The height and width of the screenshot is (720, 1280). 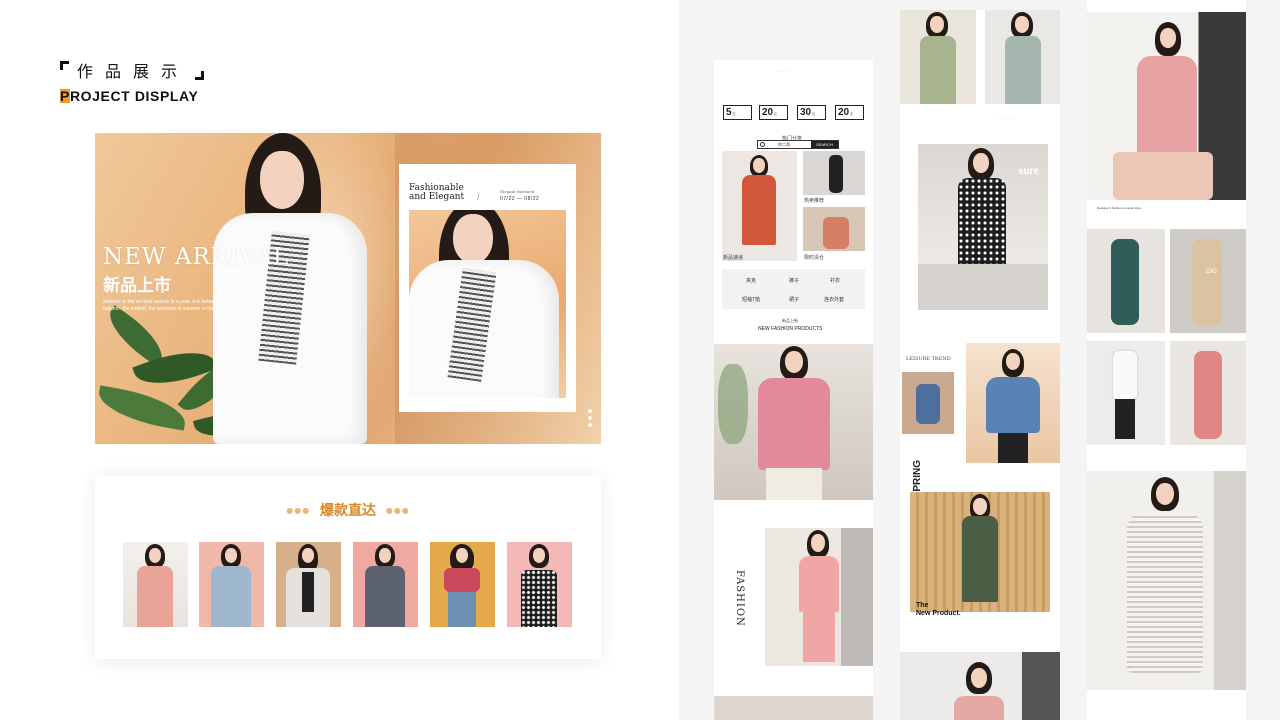 What do you see at coordinates (835, 280) in the screenshot?
I see `category-link: 衬衣` at bounding box center [835, 280].